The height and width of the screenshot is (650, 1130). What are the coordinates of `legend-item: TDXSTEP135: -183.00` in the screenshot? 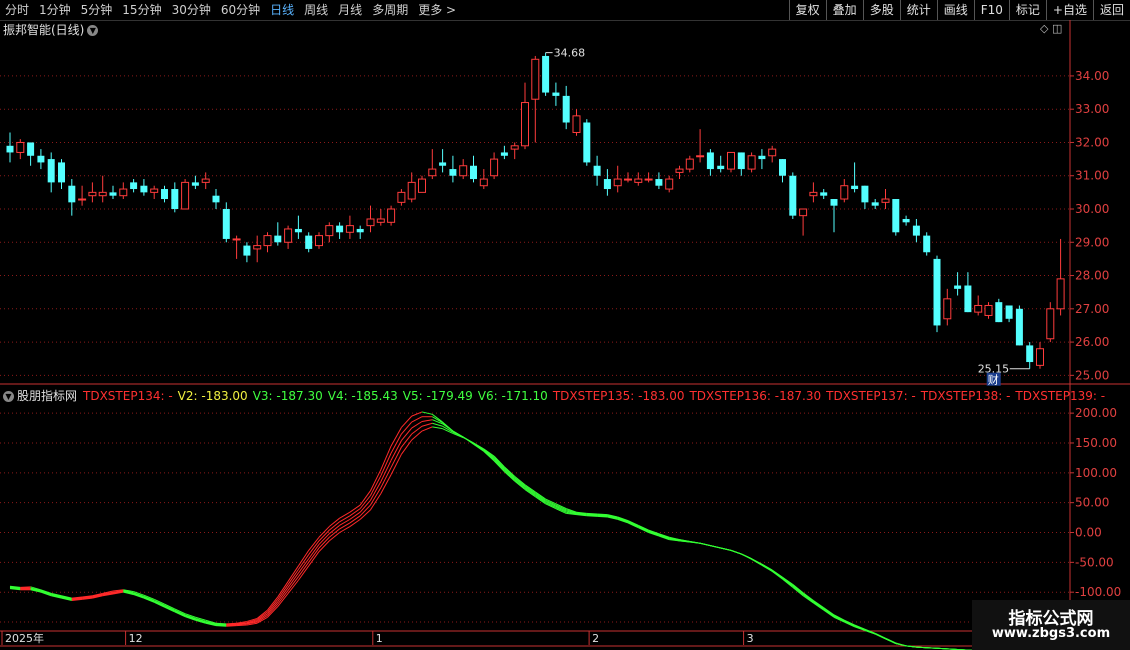 It's located at (618, 396).